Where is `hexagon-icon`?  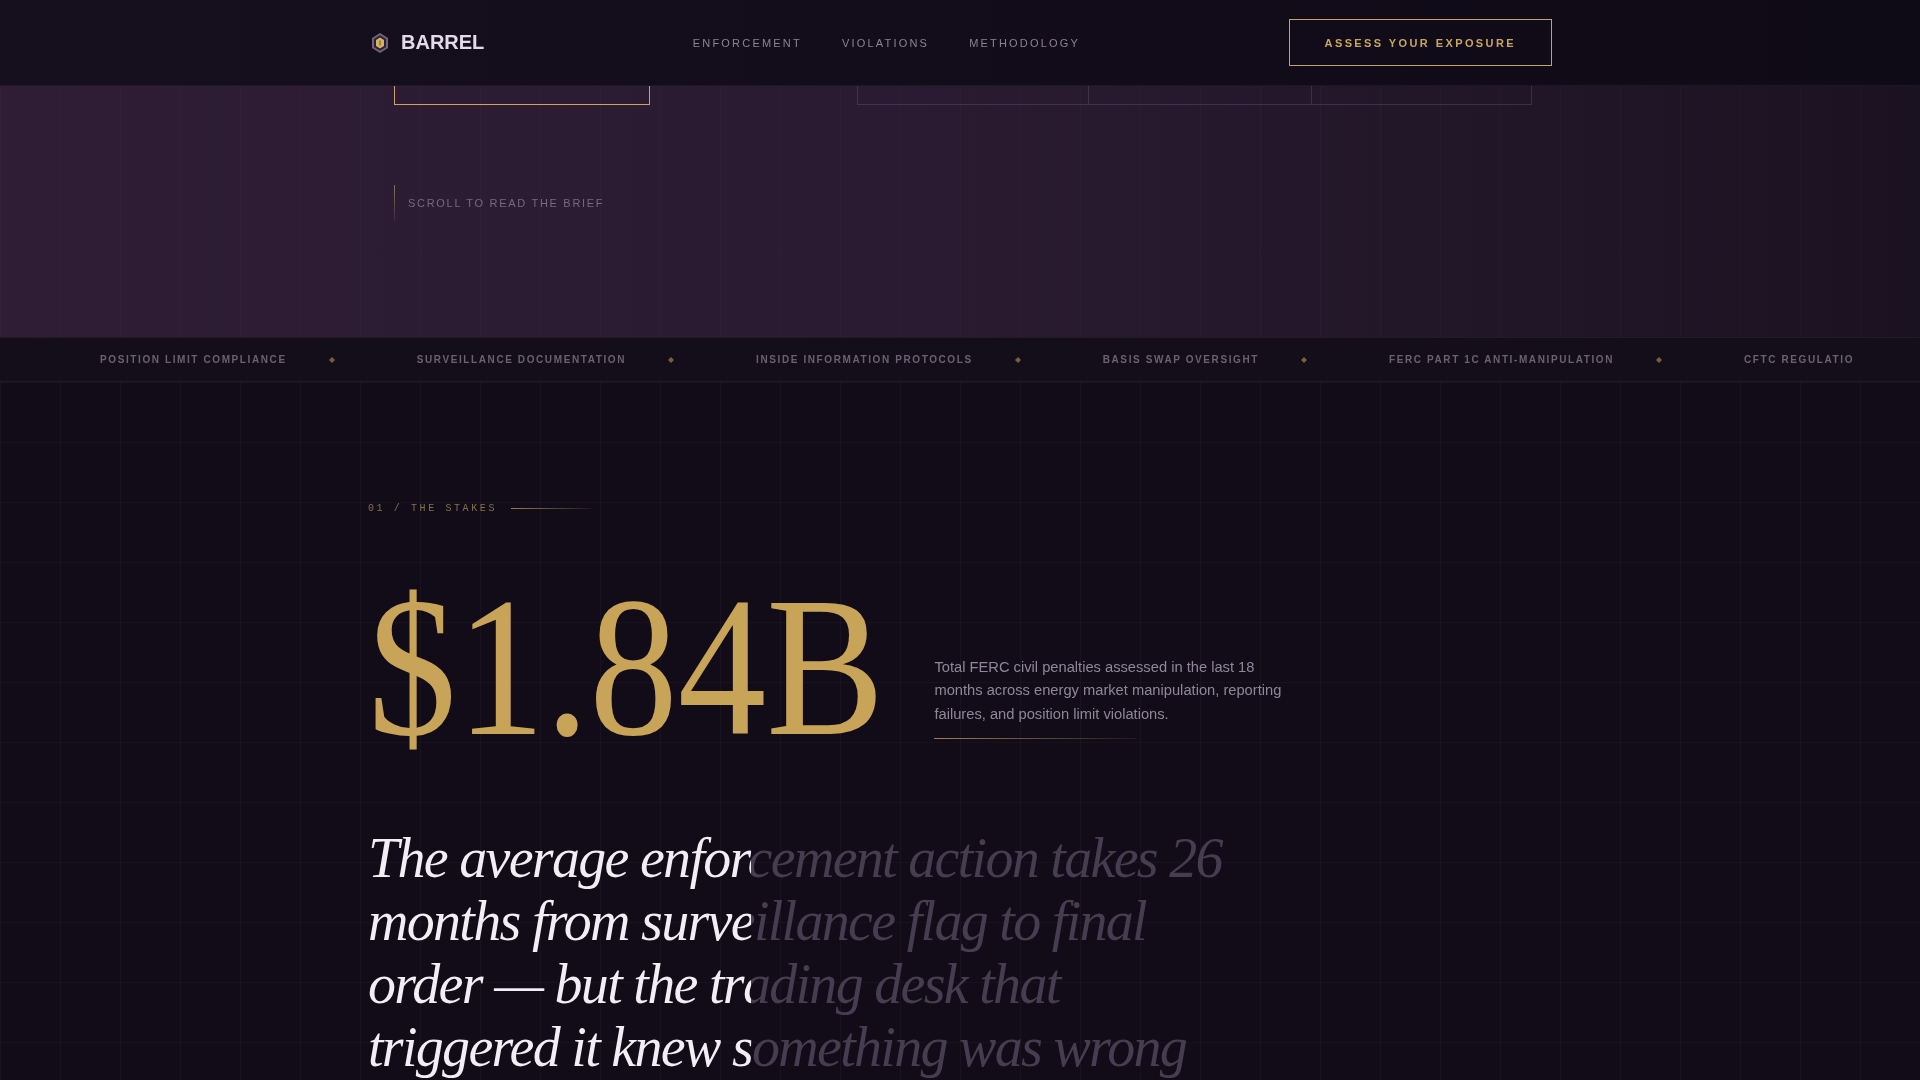 hexagon-icon is located at coordinates (380, 42).